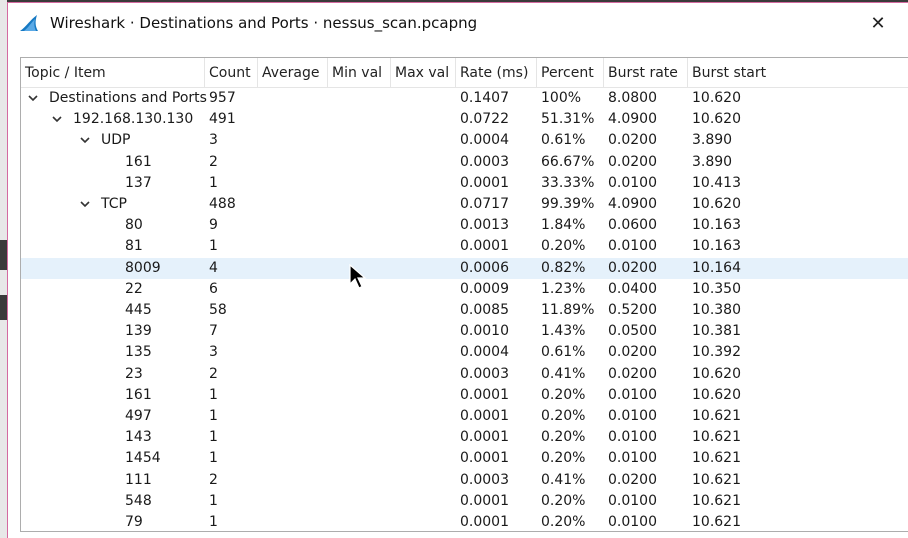  Describe the element at coordinates (484, 98) in the screenshot. I see `row-rate: 0.1407` at that location.